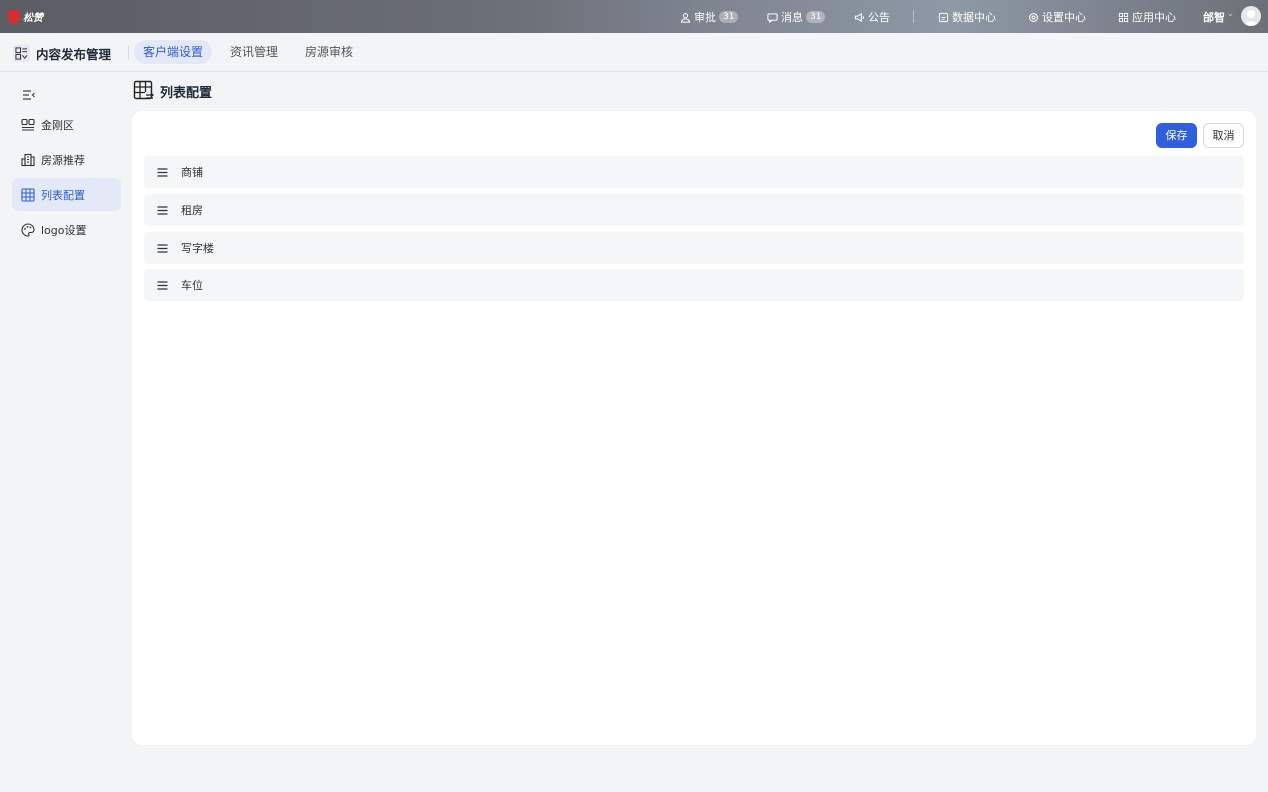 The image size is (1268, 792). What do you see at coordinates (634, 16) in the screenshot?
I see `top-bar: 松赞 审批 31 消息 31 公告 数据中心 设置中心 应用中心 邰智 ⌄` at bounding box center [634, 16].